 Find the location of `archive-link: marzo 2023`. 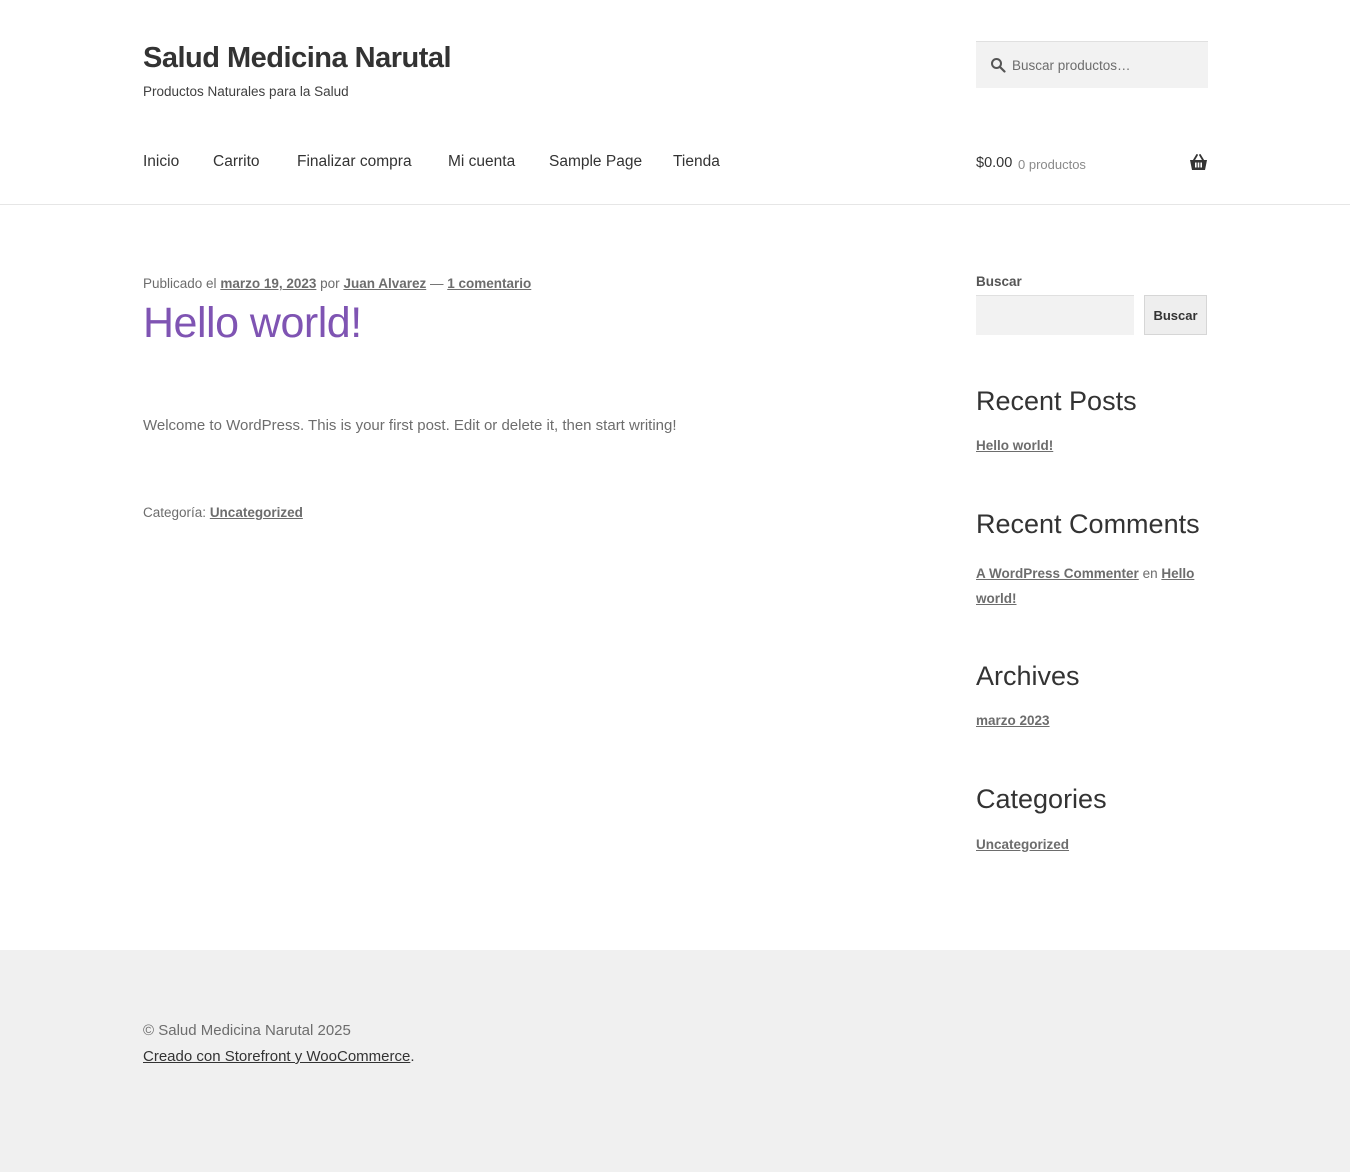

archive-link: marzo 2023 is located at coordinates (1013, 720).